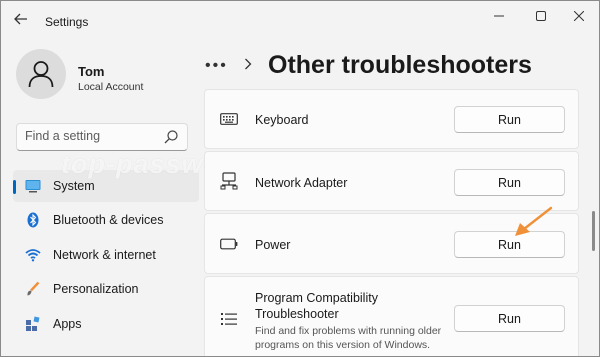  What do you see at coordinates (509, 182) in the screenshot?
I see `run-network-adapter-button: Run` at bounding box center [509, 182].